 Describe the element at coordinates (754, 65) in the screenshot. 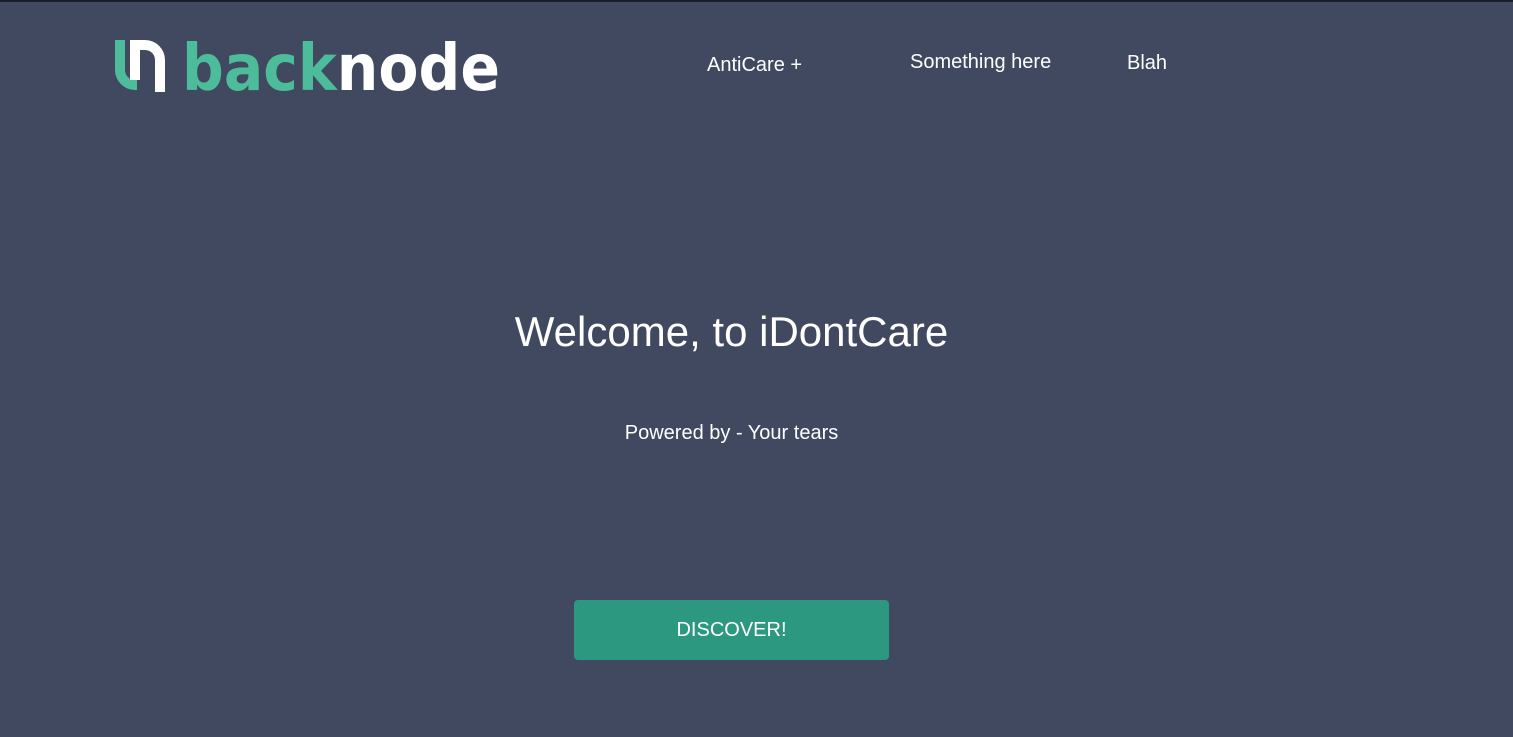

I see `nav-link-anticare: AntiCare +` at that location.